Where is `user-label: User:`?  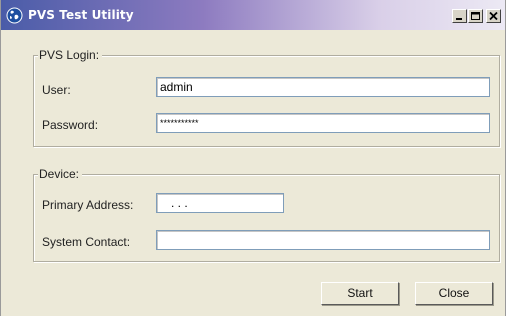
user-label: User: is located at coordinates (56, 90).